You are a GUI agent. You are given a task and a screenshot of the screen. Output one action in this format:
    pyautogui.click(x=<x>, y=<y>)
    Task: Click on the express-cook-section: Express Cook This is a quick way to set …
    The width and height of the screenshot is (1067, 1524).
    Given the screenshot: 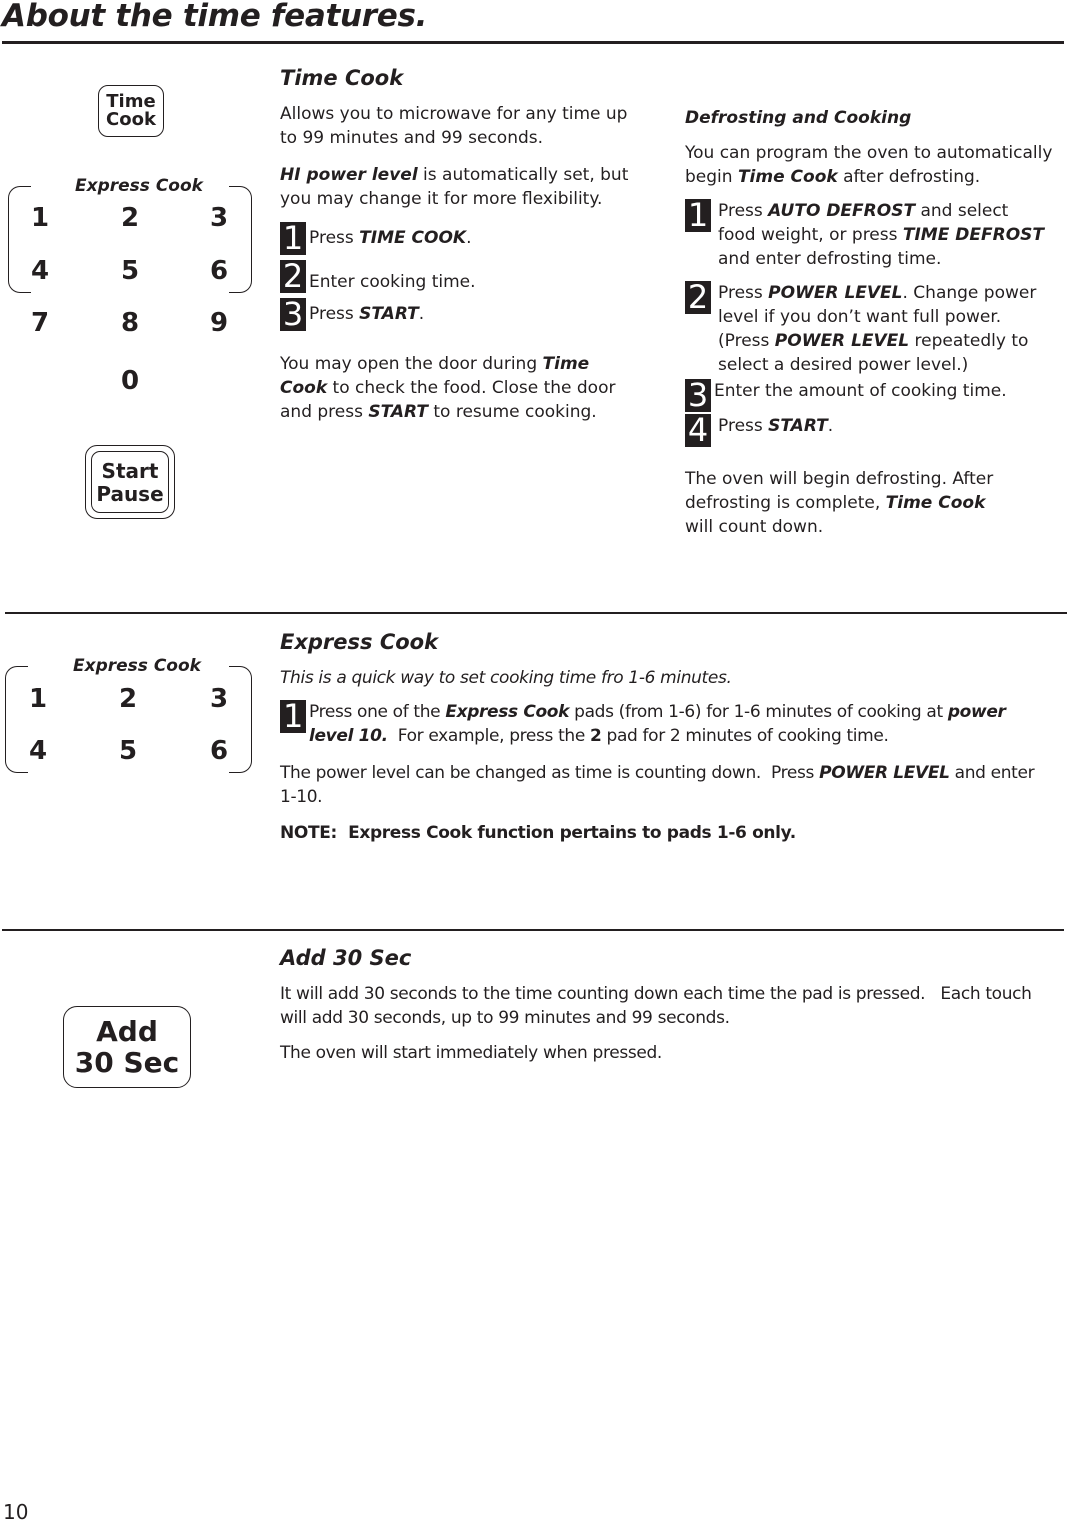 What is the action you would take?
    pyautogui.click(x=667, y=737)
    